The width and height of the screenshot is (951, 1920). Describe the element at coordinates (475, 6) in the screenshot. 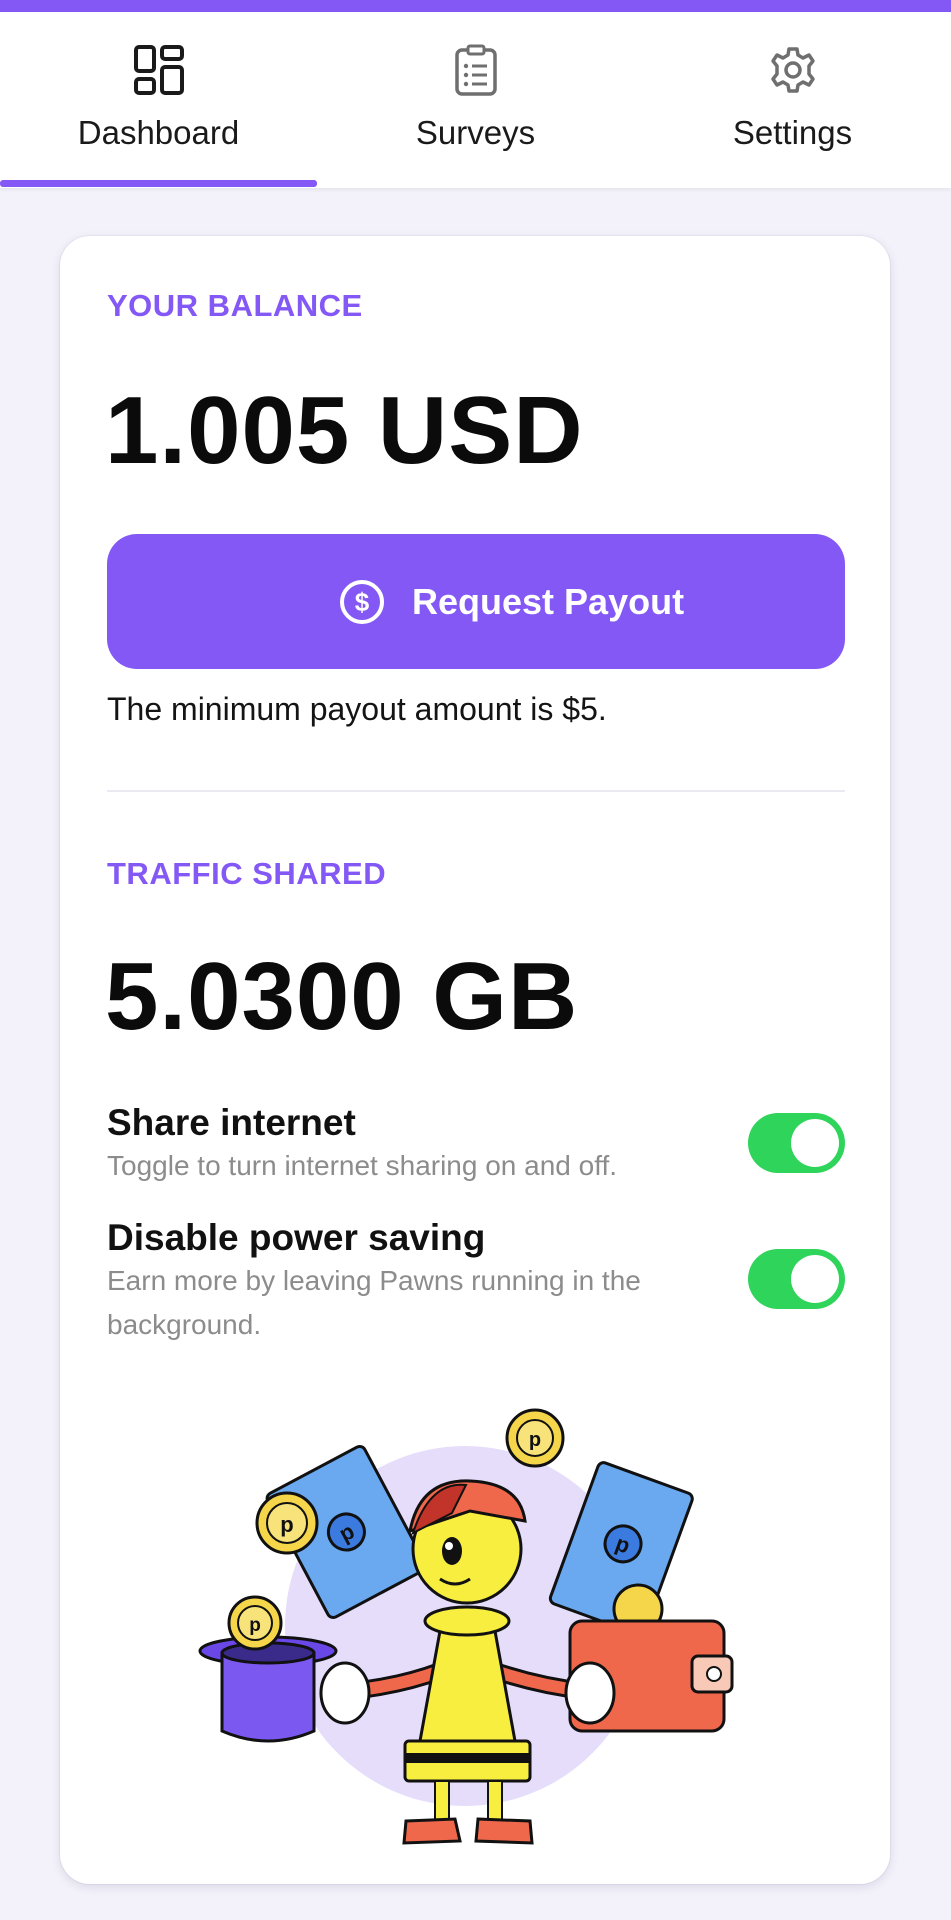

I see `status-strip` at that location.